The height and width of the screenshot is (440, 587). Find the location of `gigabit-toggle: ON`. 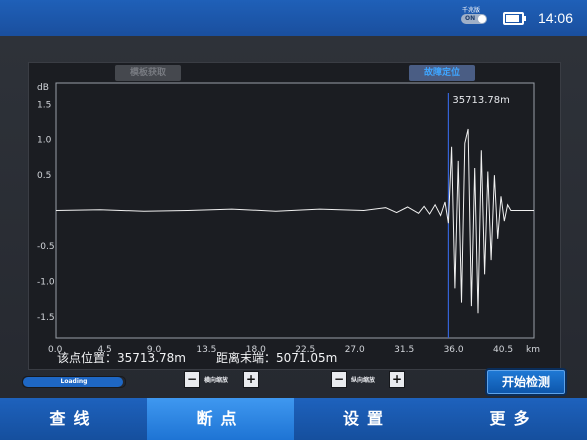

gigabit-toggle: ON is located at coordinates (474, 19).